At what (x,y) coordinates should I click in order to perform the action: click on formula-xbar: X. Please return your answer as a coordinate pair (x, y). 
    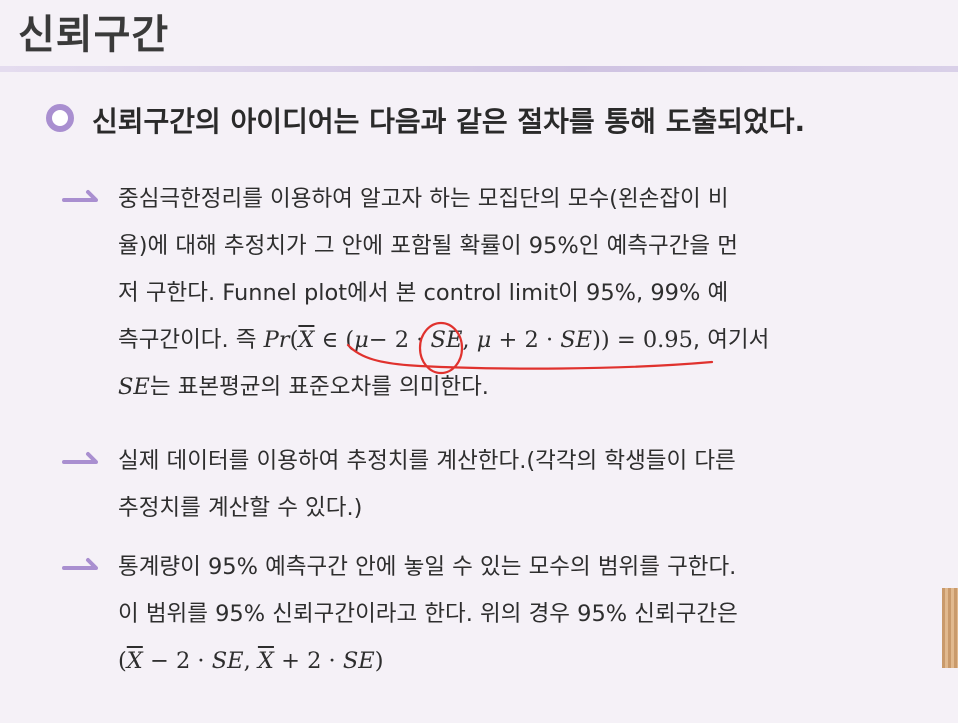
    Looking at the image, I should click on (306, 340).